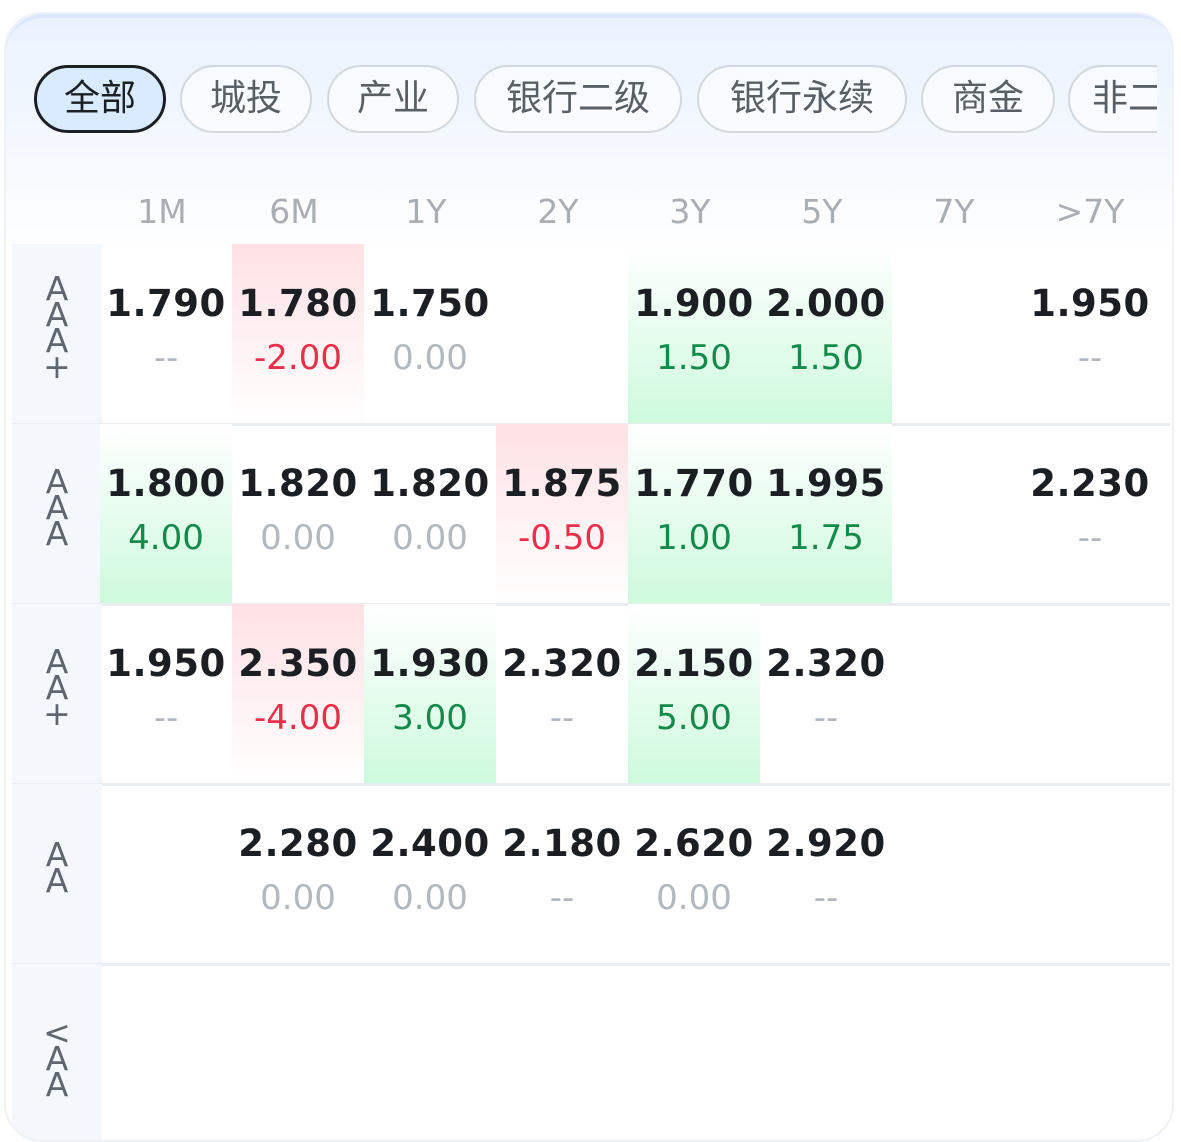  I want to click on yield-cell: 1.930 3.00, so click(430, 694).